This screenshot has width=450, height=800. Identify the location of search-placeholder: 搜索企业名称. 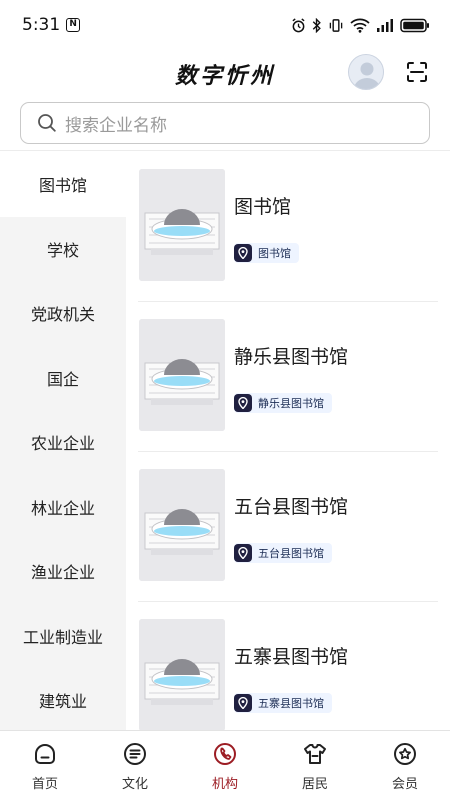
(116, 125).